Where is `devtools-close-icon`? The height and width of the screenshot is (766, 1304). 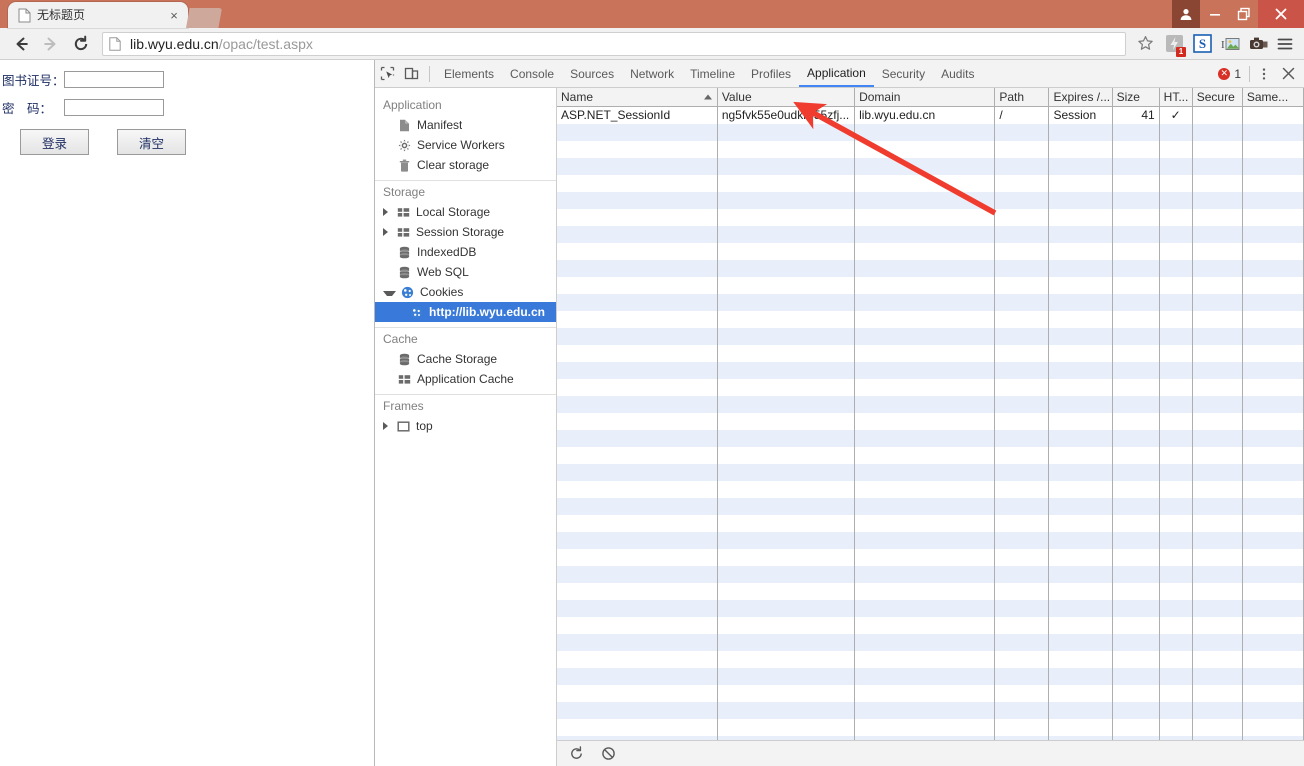
devtools-close-icon is located at coordinates (1288, 74).